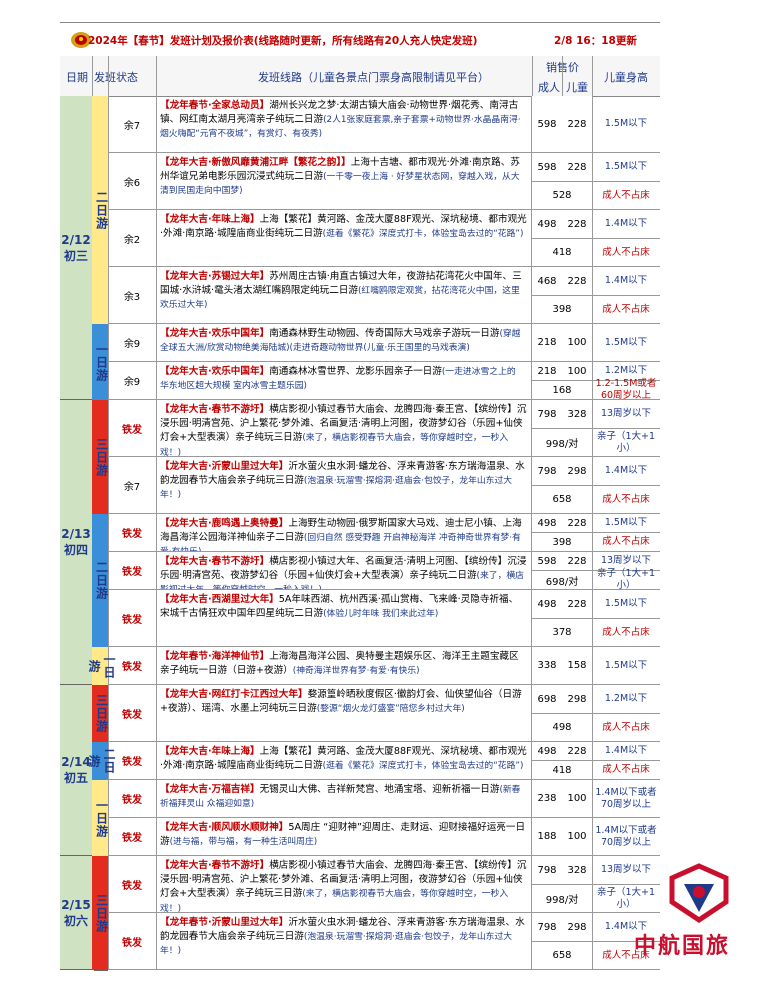 This screenshot has height=1000, width=777. Describe the element at coordinates (423, 234) in the screenshot. I see `route-note: (逛着《繁花》深度式打卡，体验宝岛去过的“花路”)` at that location.